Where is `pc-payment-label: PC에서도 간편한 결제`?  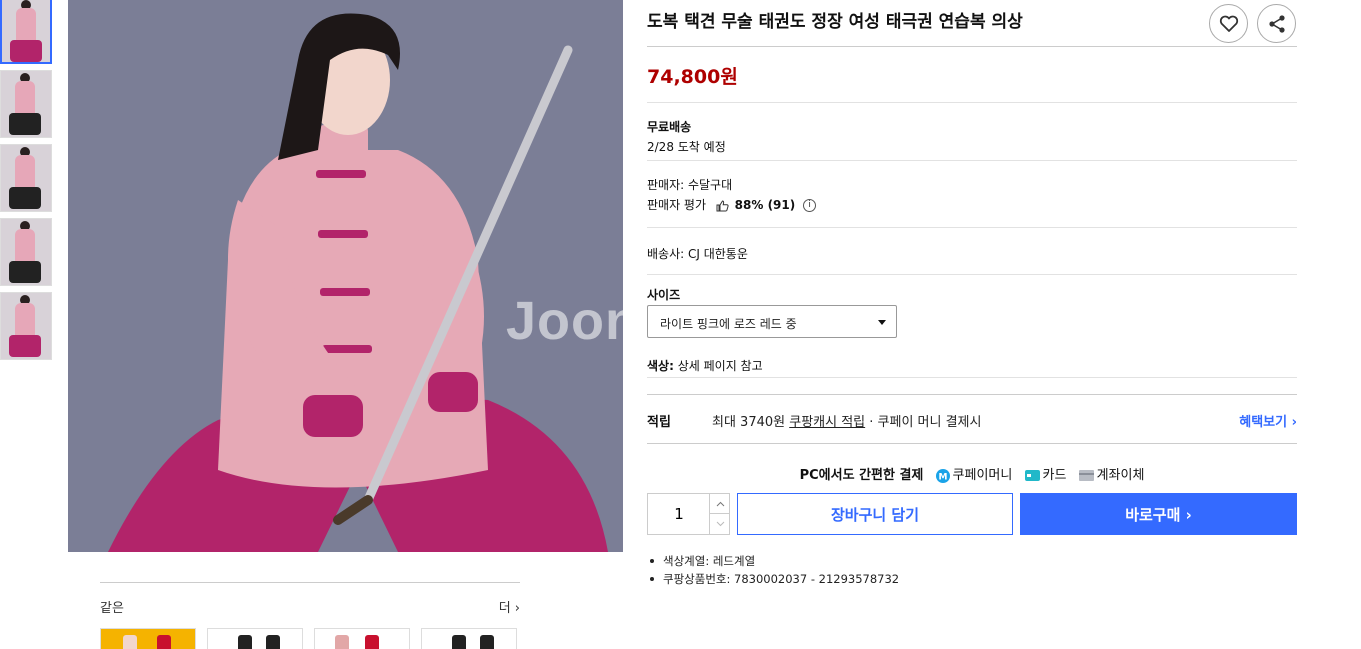
pc-payment-label: PC에서도 간편한 결제 is located at coordinates (861, 475).